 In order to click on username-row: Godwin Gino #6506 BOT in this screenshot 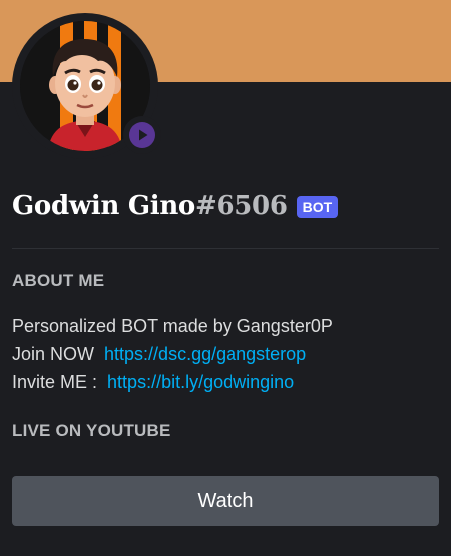, I will do `click(175, 206)`.